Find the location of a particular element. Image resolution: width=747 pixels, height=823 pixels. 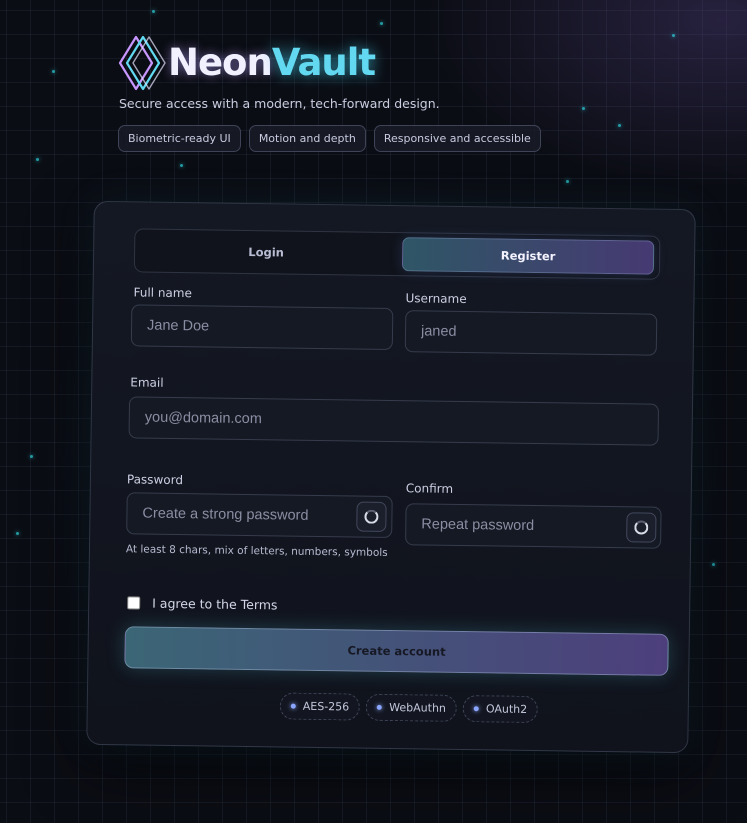

feature-chip: Biometric-ready UI is located at coordinates (179, 138).